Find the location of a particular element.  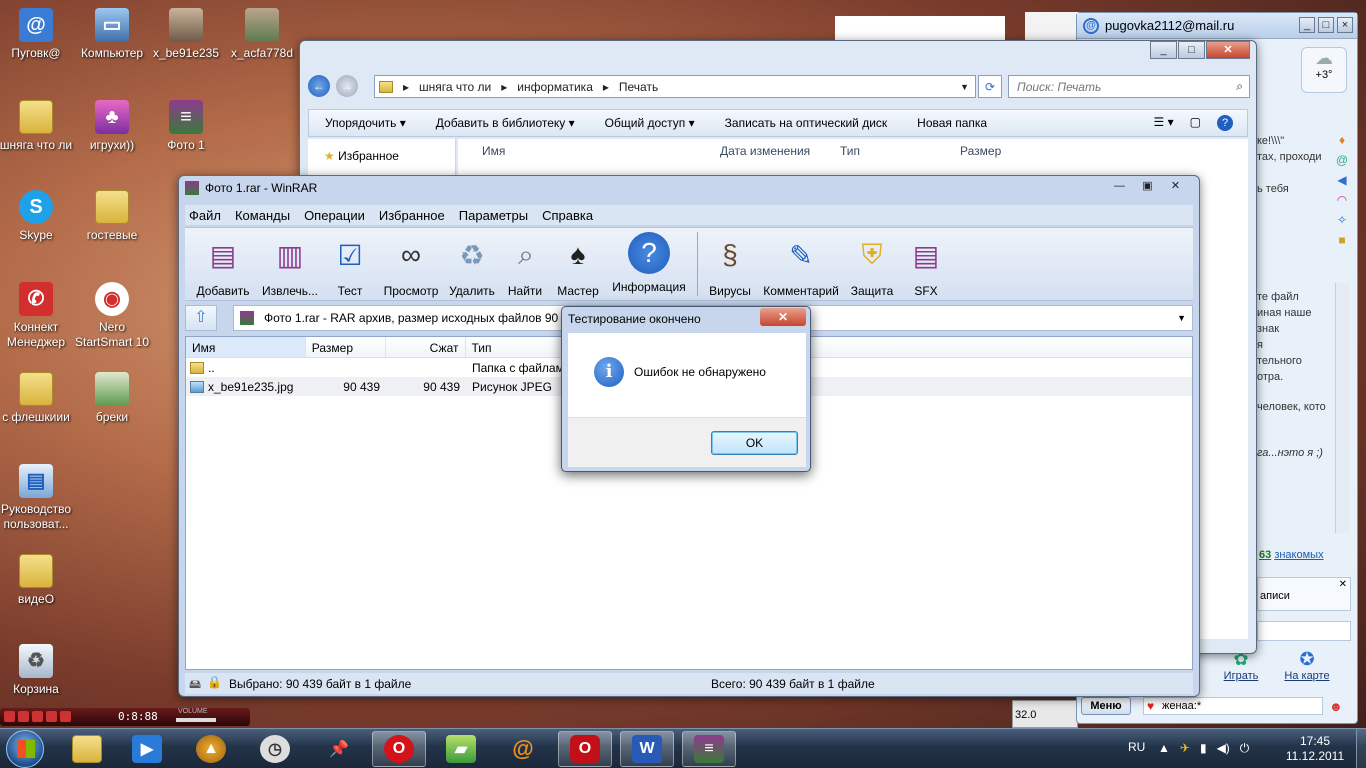

view-options-icon: ☰ ▾ is located at coordinates (1164, 123).